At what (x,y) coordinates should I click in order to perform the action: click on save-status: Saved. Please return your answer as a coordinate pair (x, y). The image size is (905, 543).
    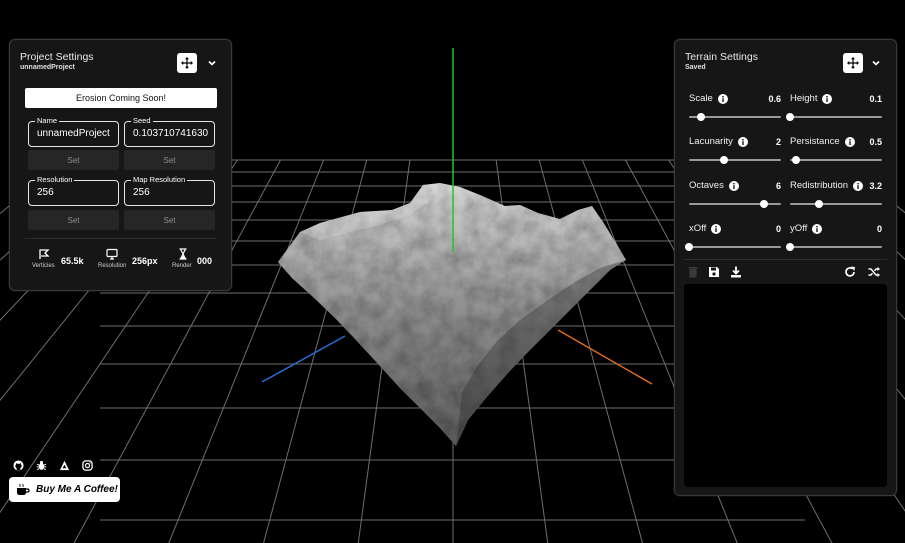
    Looking at the image, I should click on (695, 67).